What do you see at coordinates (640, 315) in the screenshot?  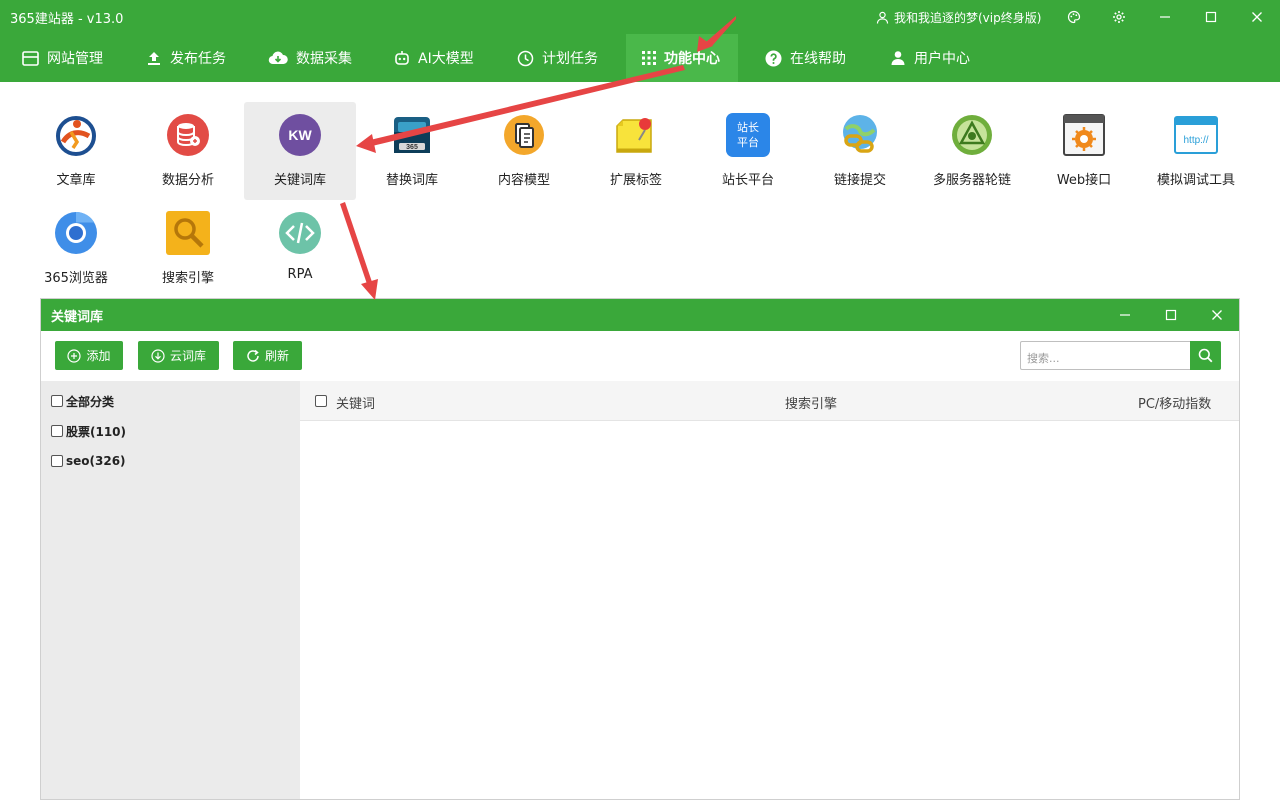 I see `dialog-title-bar: 关键词库` at bounding box center [640, 315].